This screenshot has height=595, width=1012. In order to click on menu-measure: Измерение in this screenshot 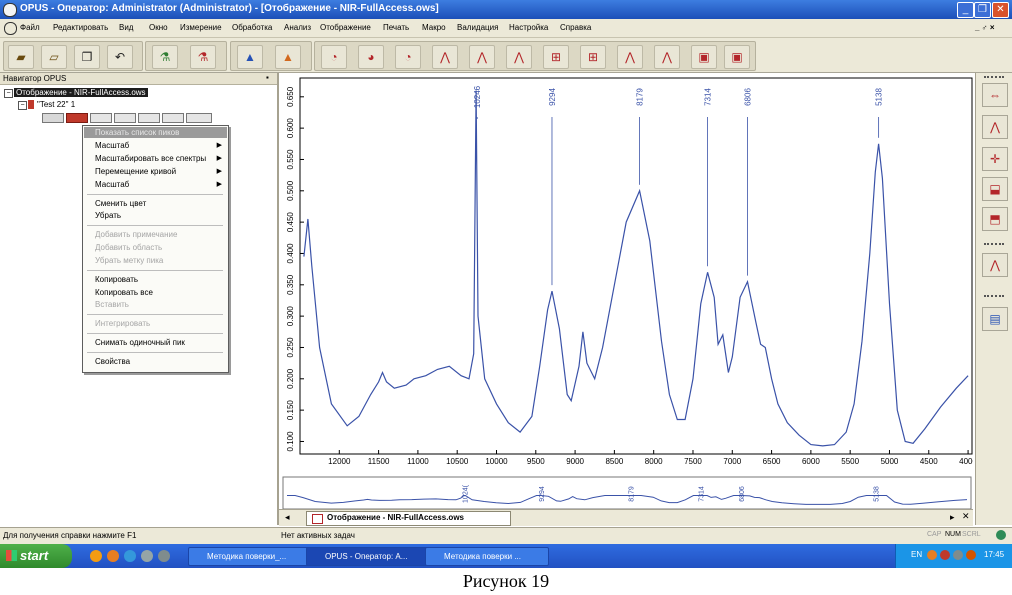, I will do `click(201, 27)`.